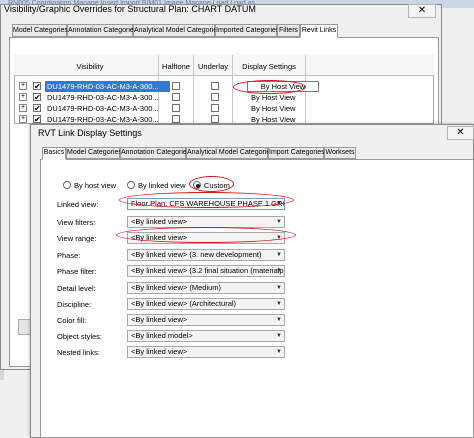 The image size is (474, 438). Describe the element at coordinates (217, 185) in the screenshot. I see `radio-label: Custom` at that location.